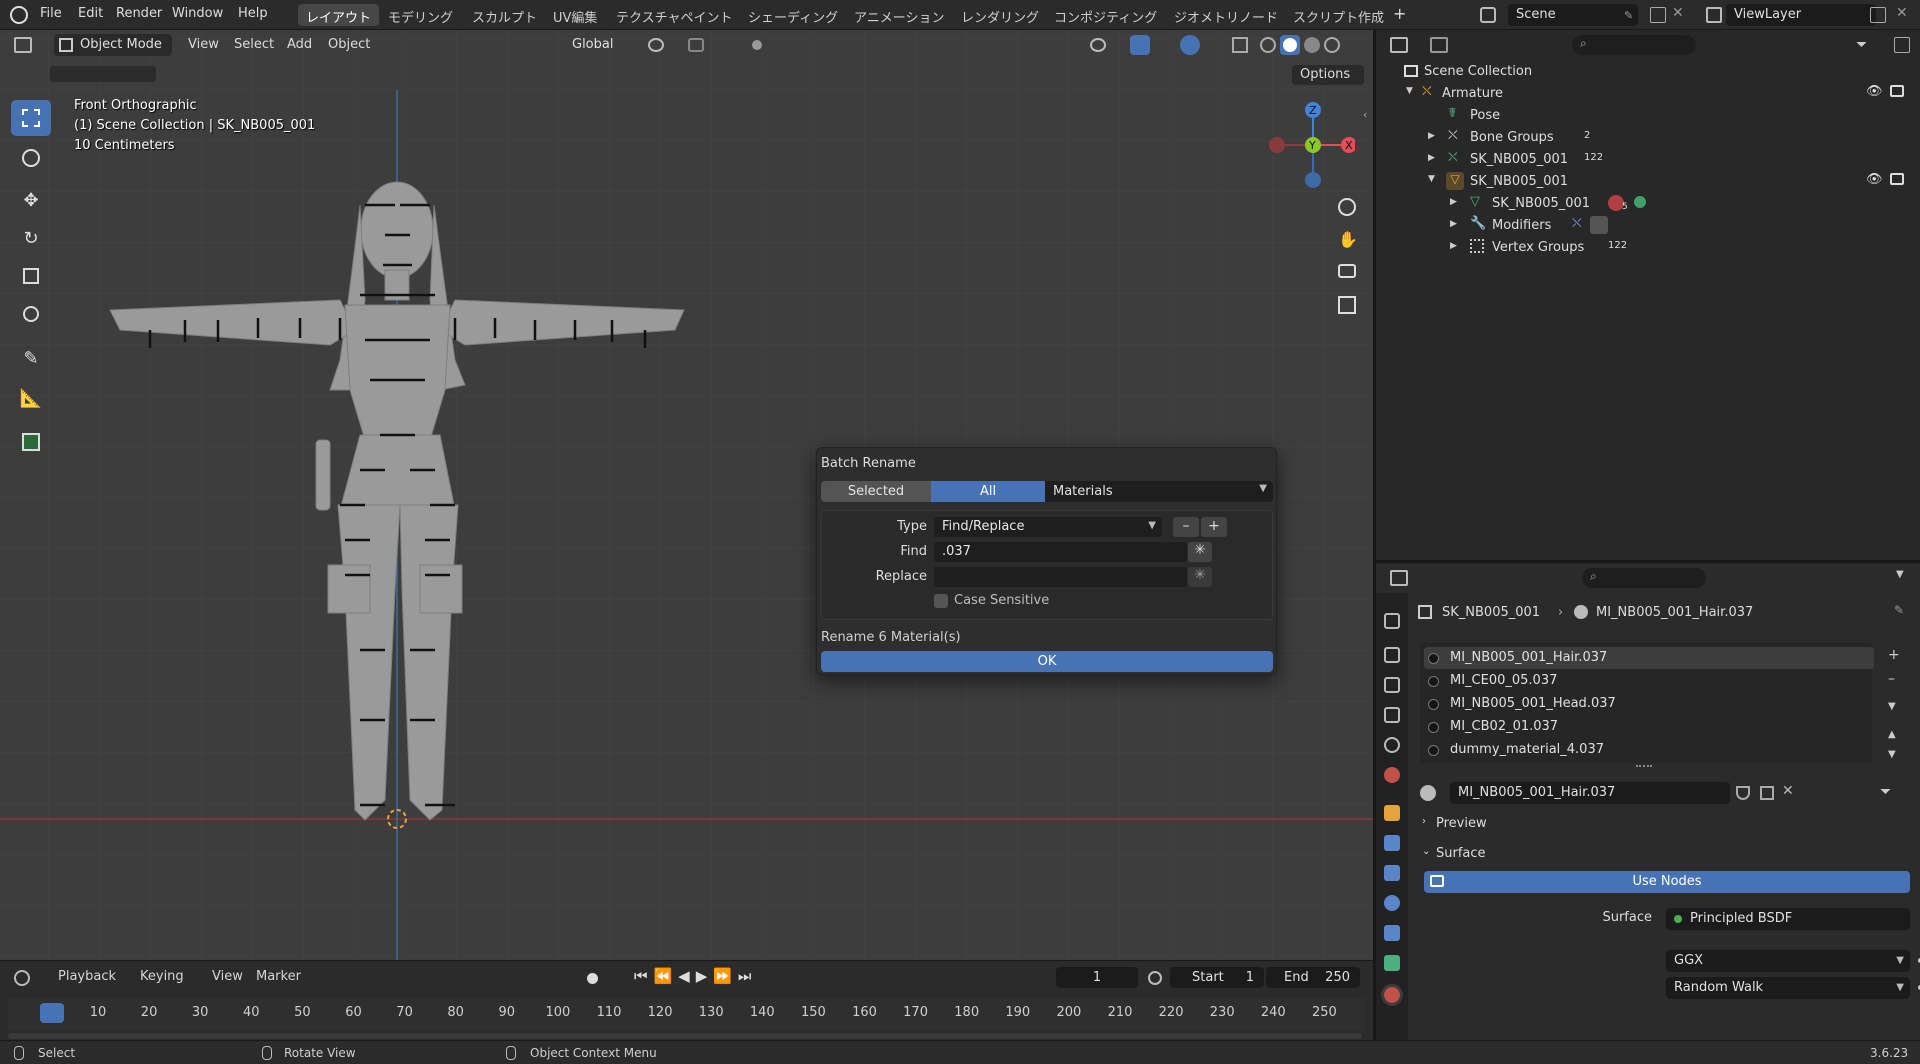 The image size is (1920, 1064). I want to click on cursor-tool, so click(31, 158).